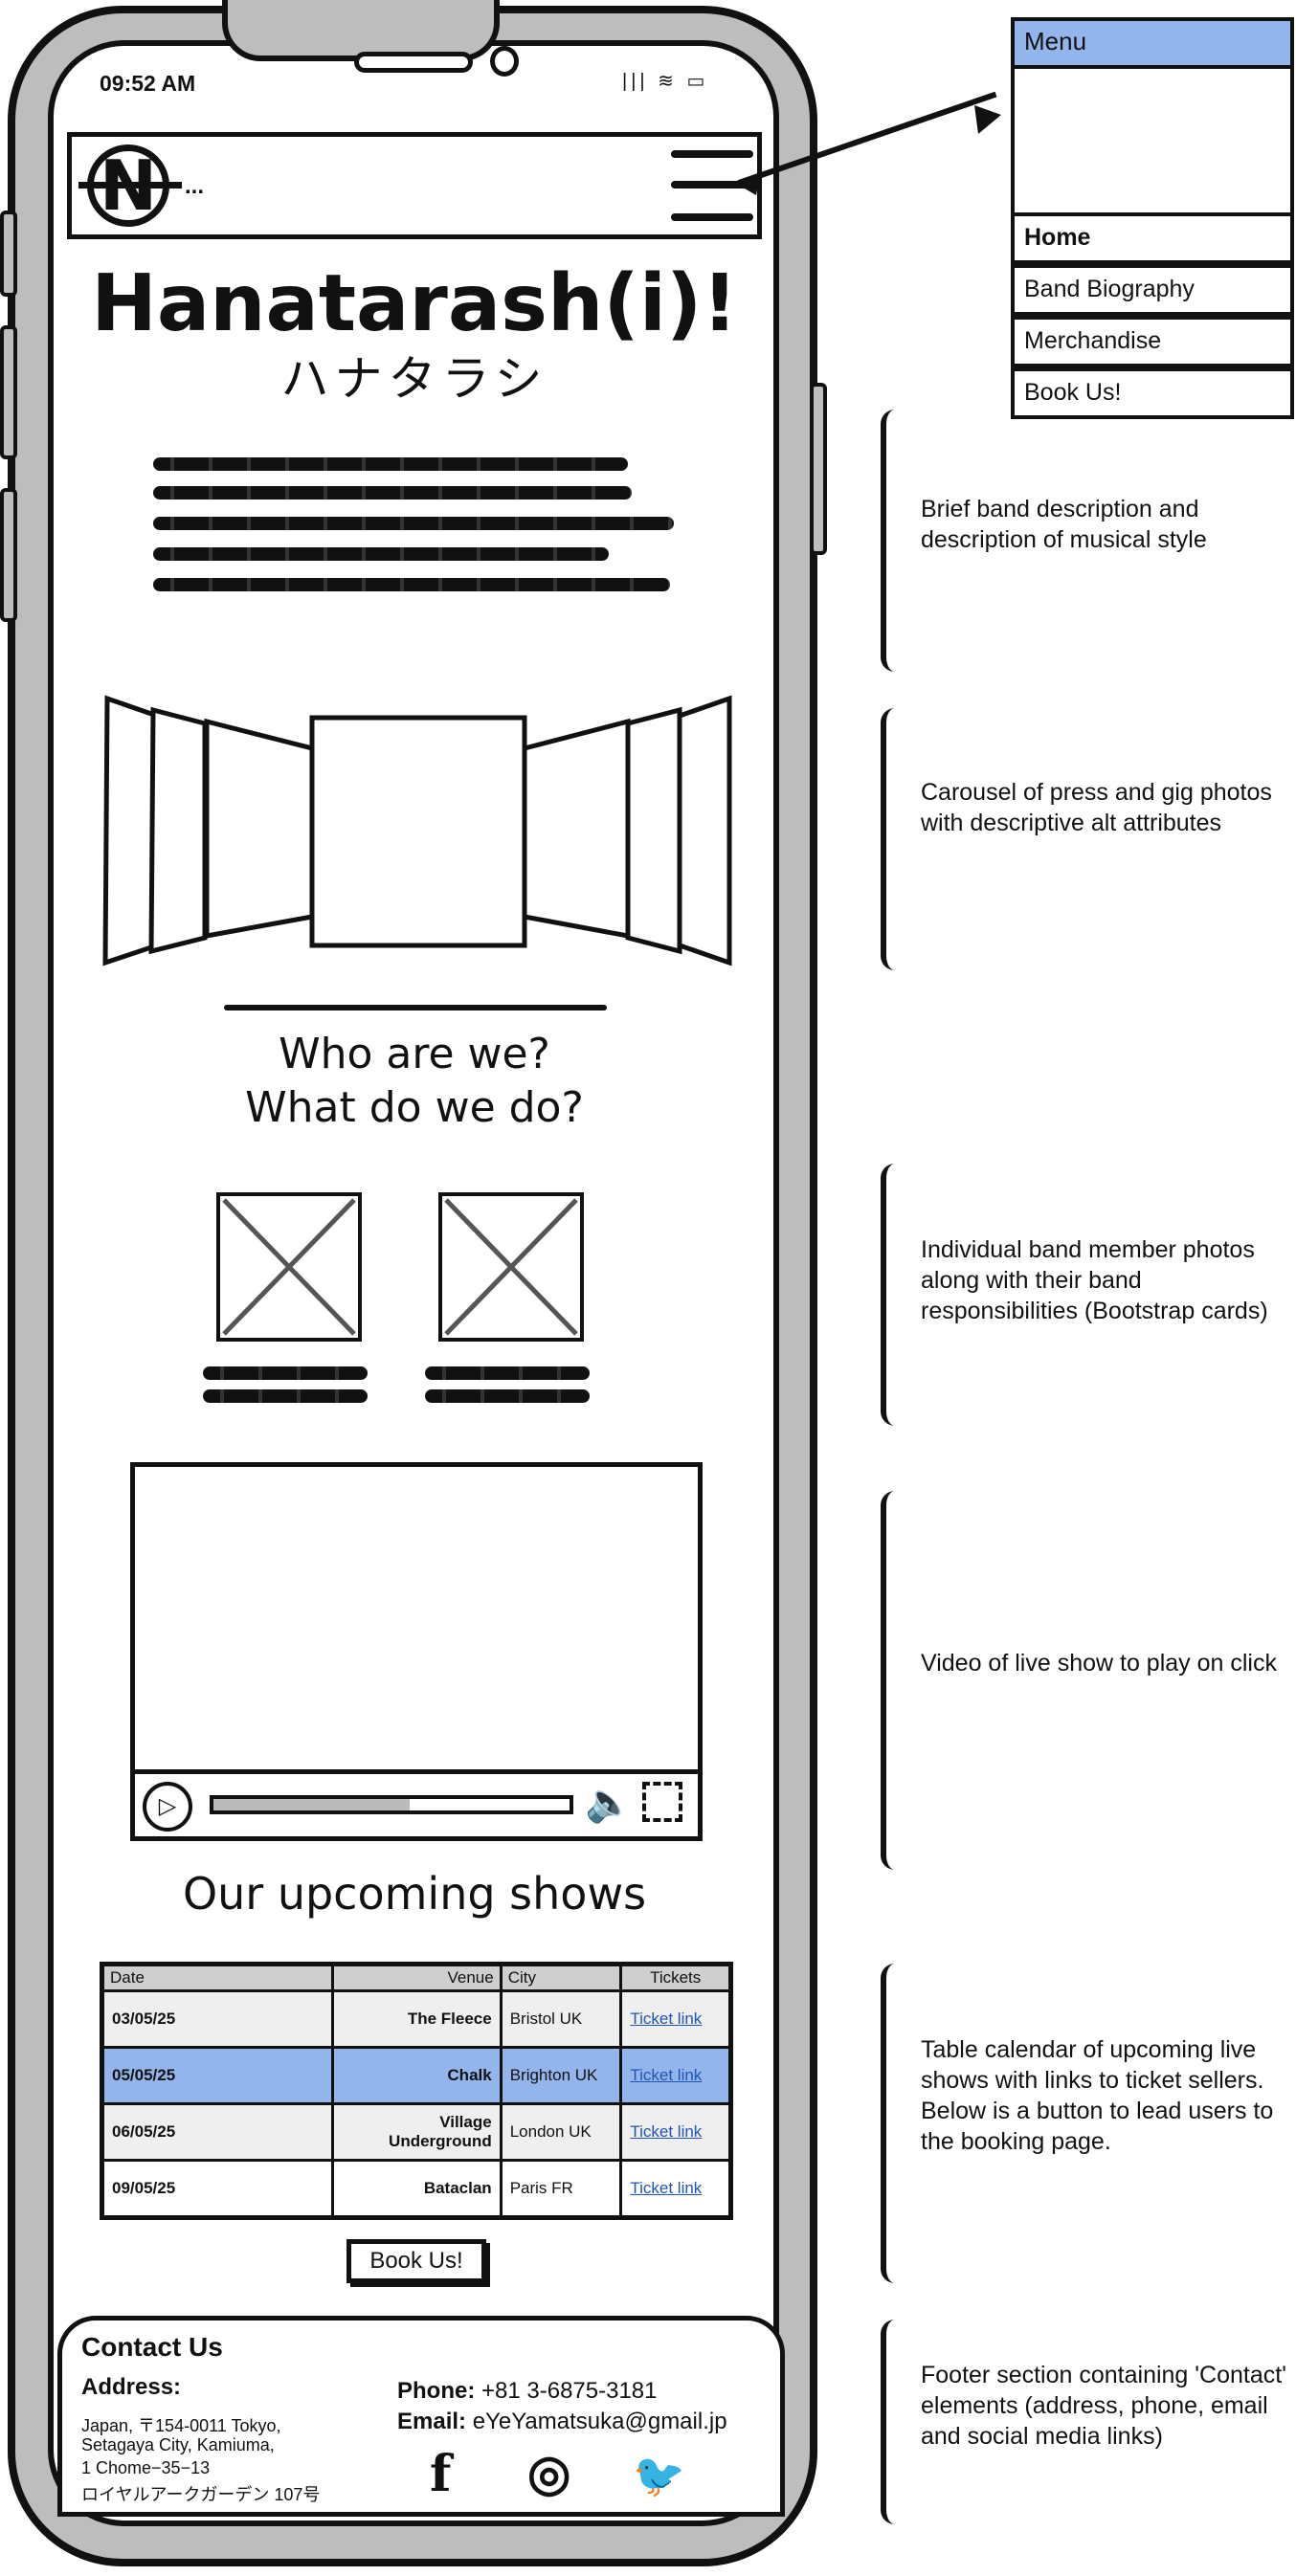  Describe the element at coordinates (569, 2391) in the screenshot. I see `phone-value: +81 3-6875-3181` at that location.